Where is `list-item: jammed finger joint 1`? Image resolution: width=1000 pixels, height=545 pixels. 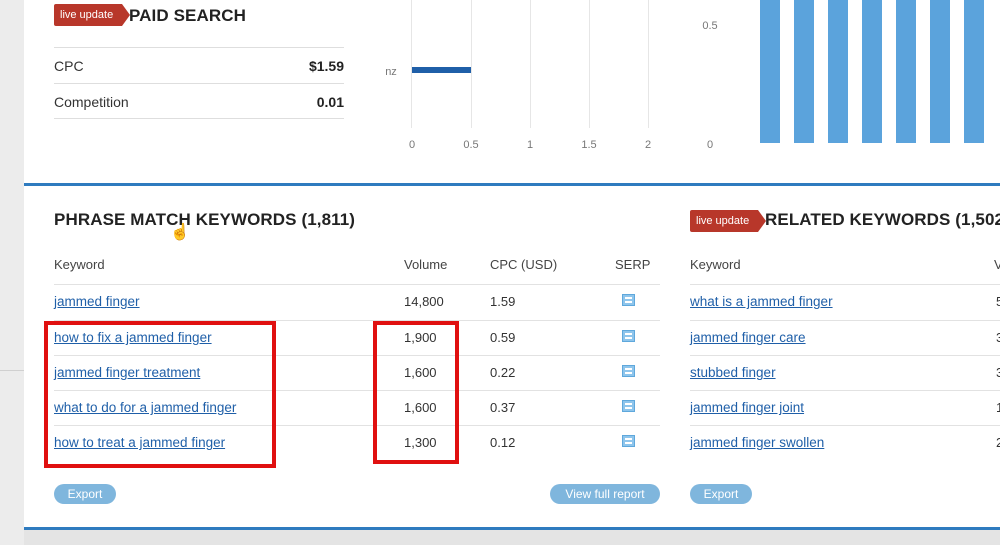
list-item: jammed finger joint 1 is located at coordinates (845, 407).